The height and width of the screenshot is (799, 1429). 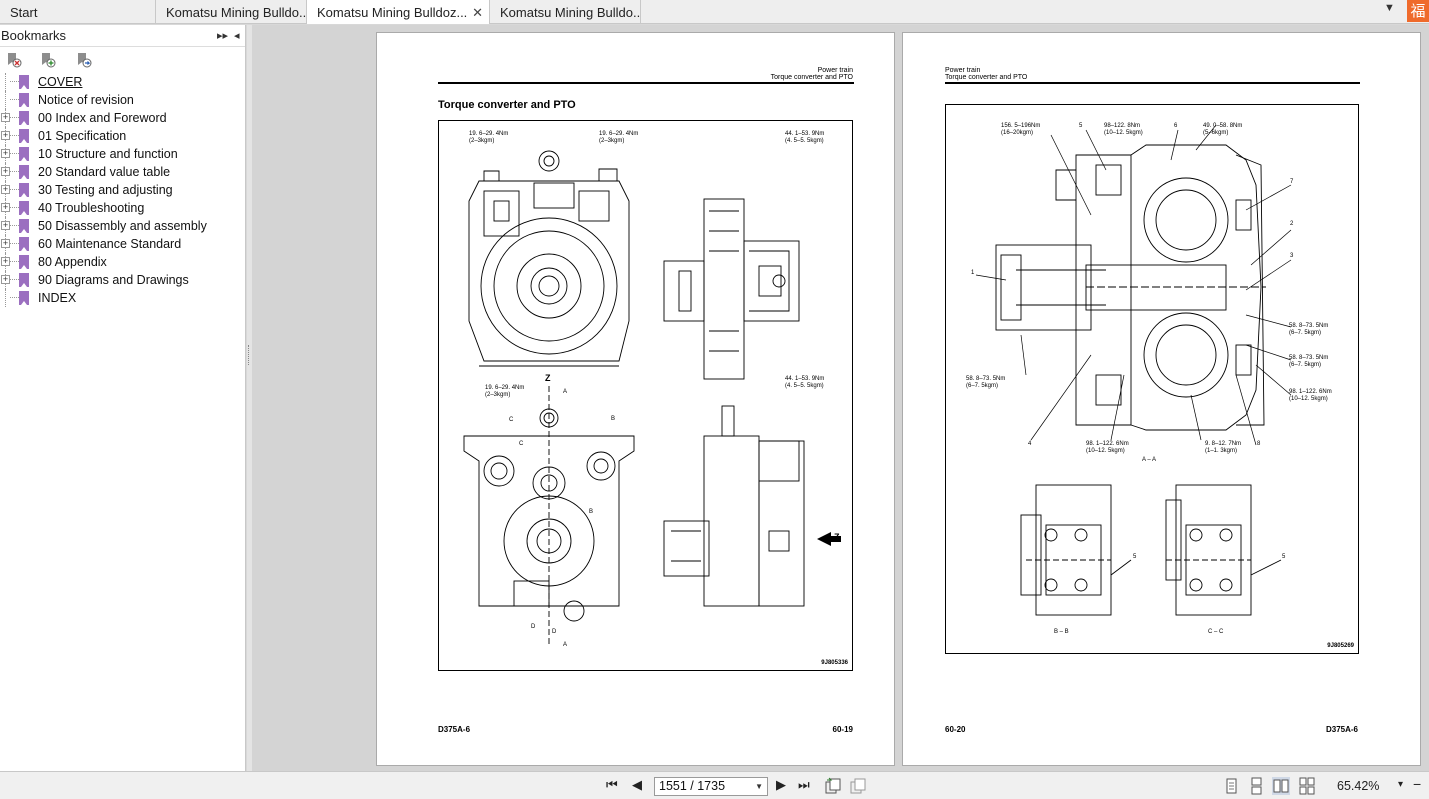 What do you see at coordinates (1292, 224) in the screenshot?
I see `part-number-label: 2` at bounding box center [1292, 224].